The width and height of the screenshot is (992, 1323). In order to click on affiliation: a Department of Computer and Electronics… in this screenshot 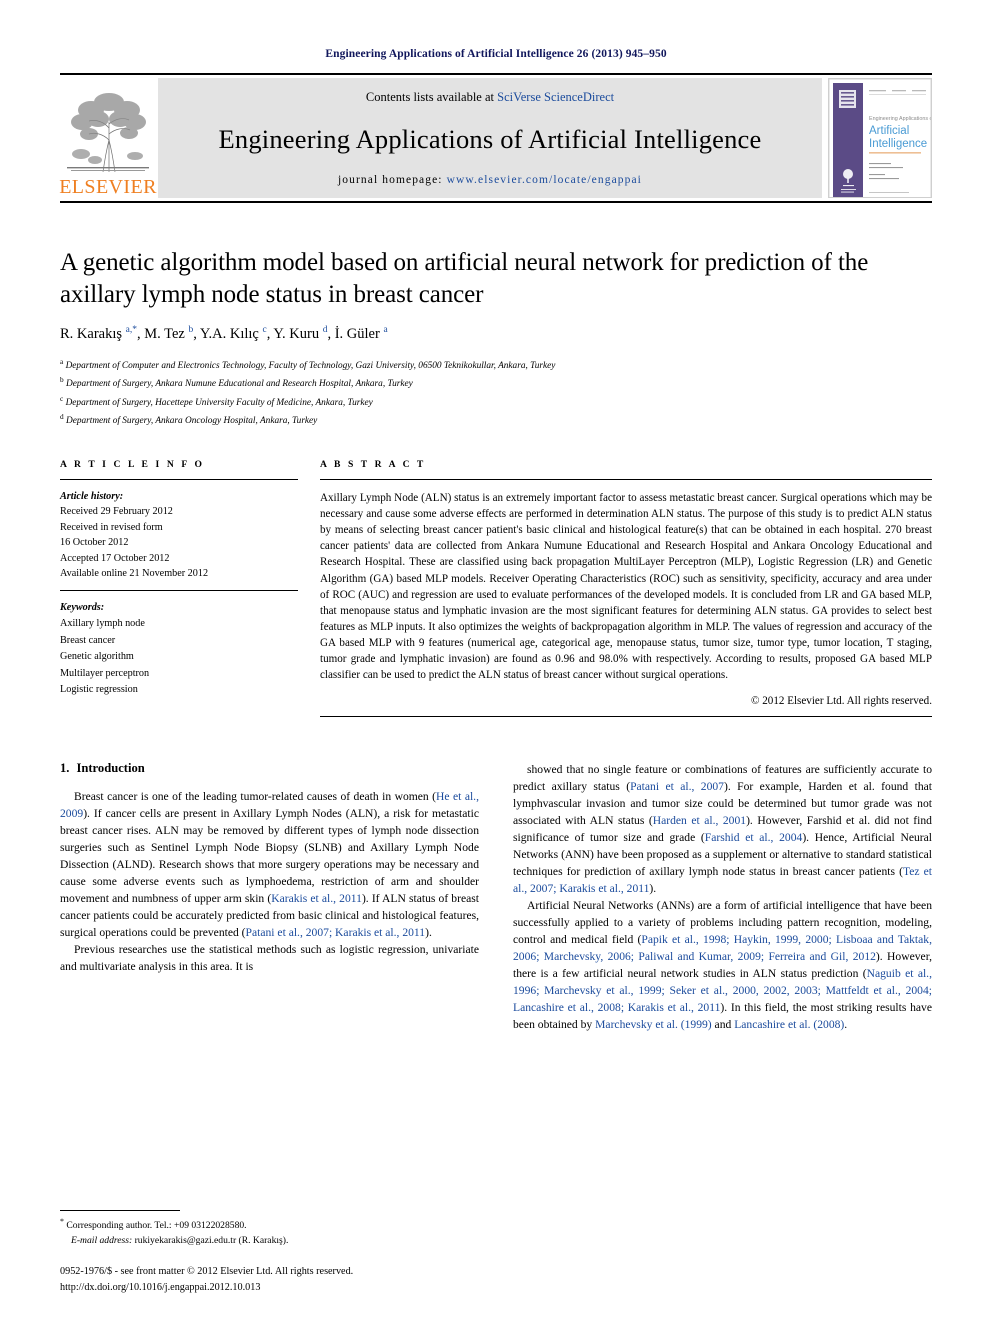, I will do `click(308, 364)`.